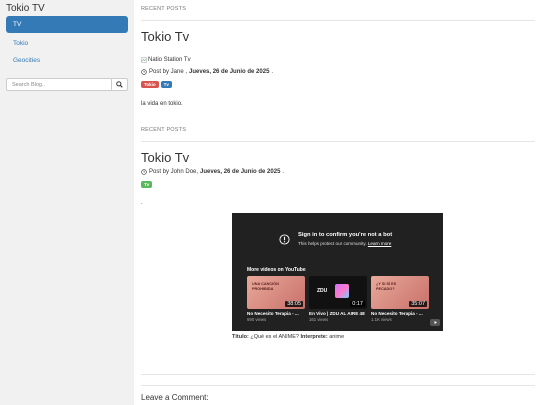 This screenshot has width=540, height=405. What do you see at coordinates (144, 60) in the screenshot?
I see `broken-image-icon` at bounding box center [144, 60].